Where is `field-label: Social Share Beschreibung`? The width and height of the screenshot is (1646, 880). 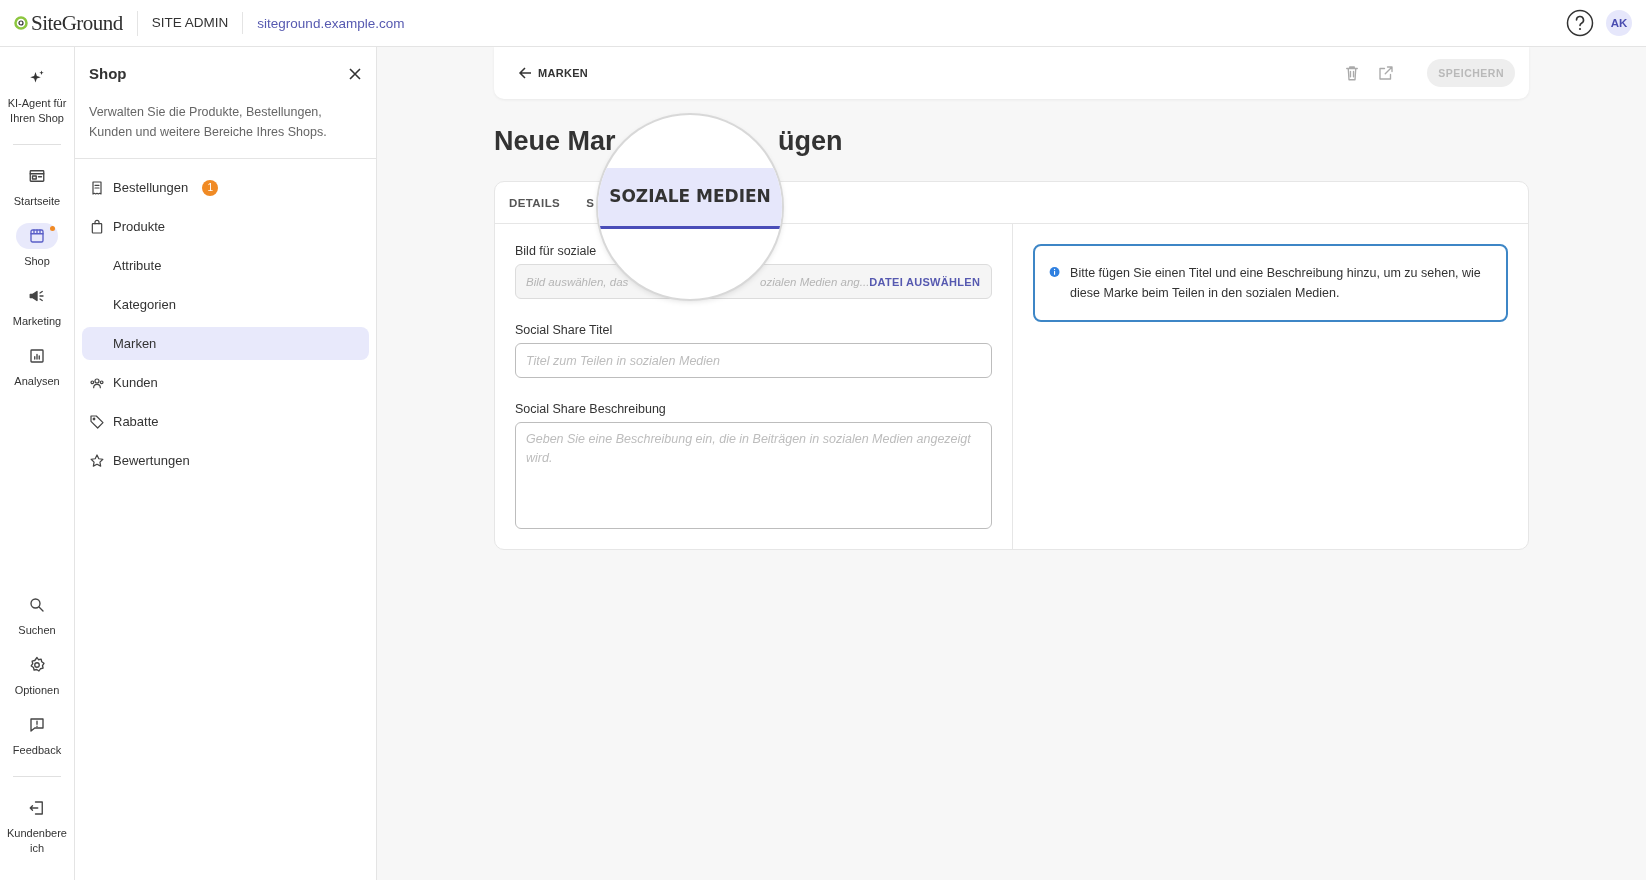 field-label: Social Share Beschreibung is located at coordinates (591, 409).